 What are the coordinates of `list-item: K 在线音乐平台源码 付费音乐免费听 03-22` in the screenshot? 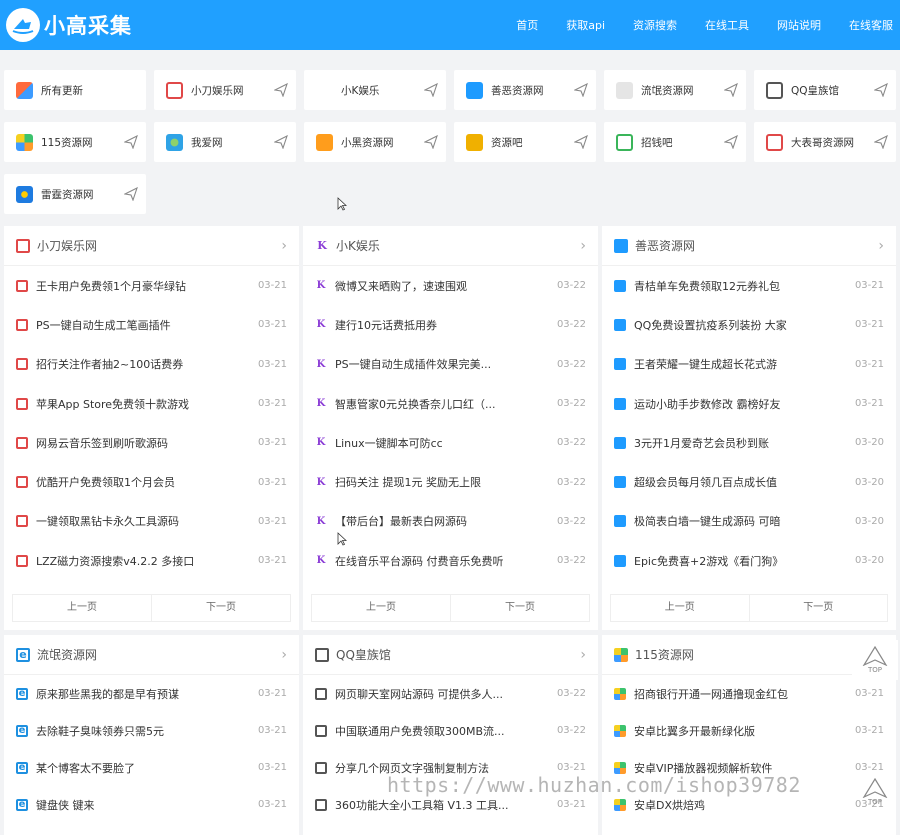 It's located at (450, 560).